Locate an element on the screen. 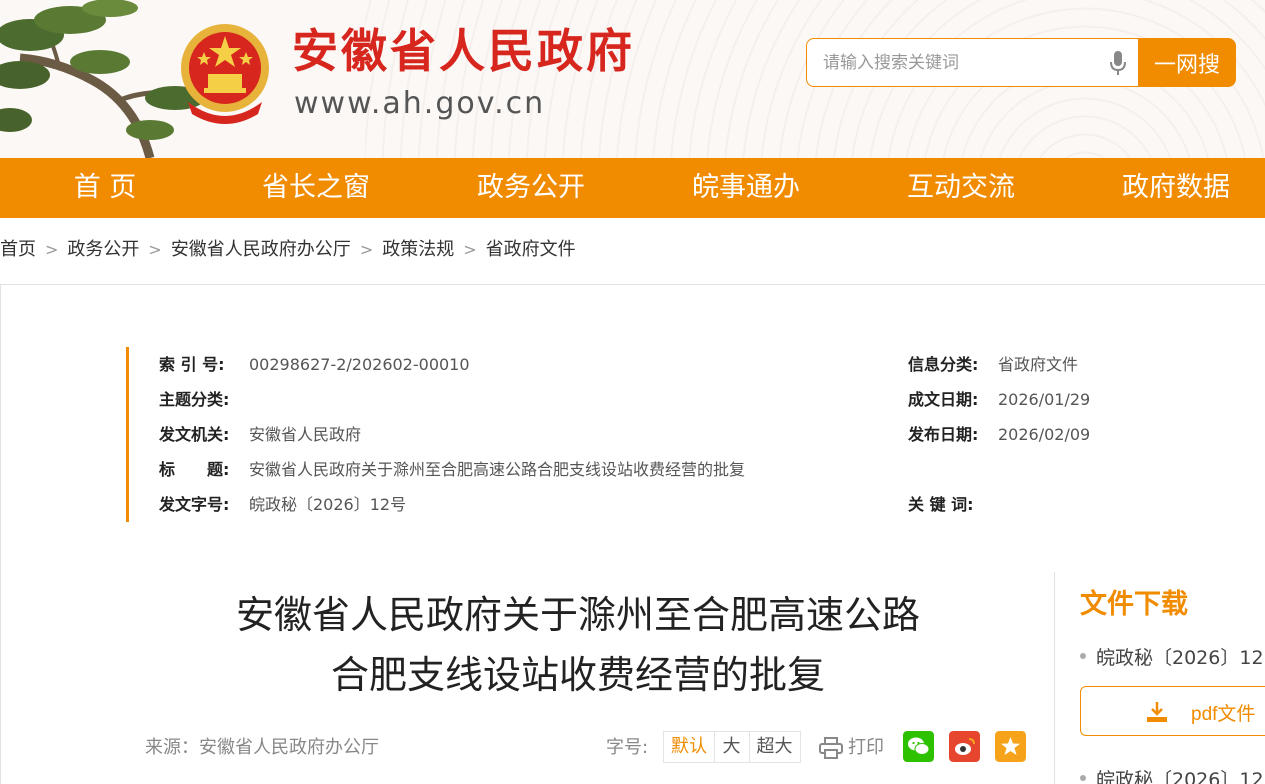 The image size is (1265, 784). nav-item-data: 政府数据 is located at coordinates (1167, 188).